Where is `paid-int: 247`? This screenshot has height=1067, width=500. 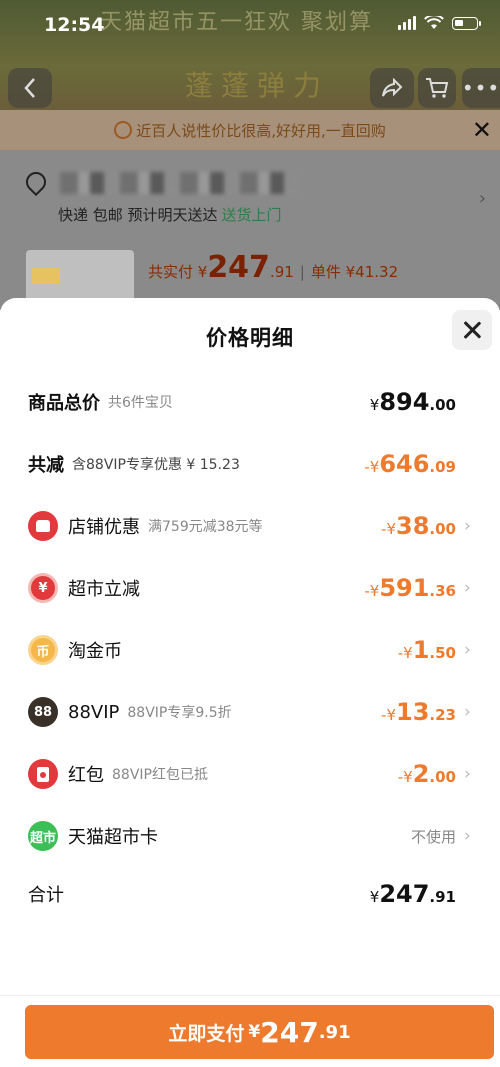
paid-int: 247 is located at coordinates (238, 267).